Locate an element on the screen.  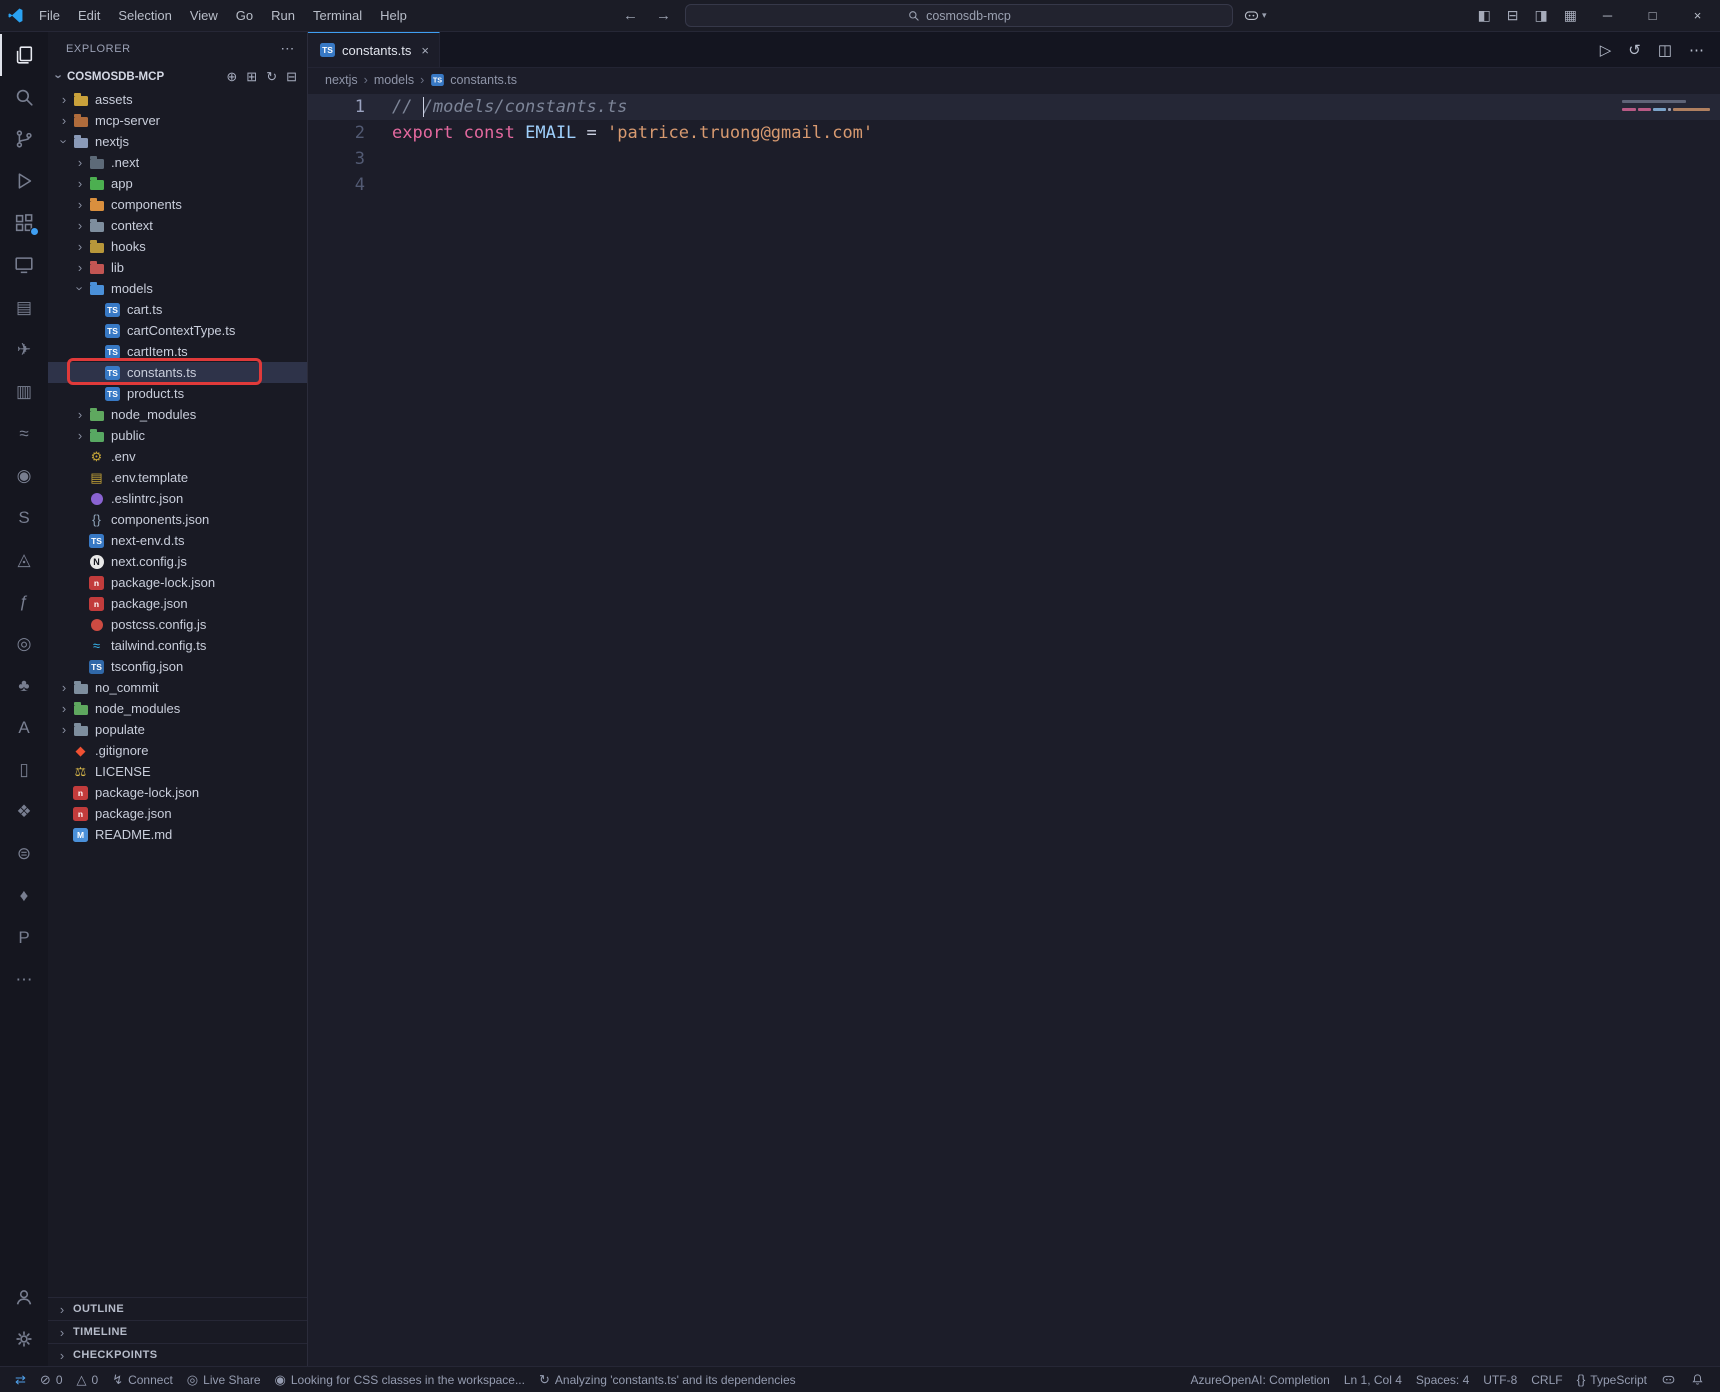
toggle-secondary-sidebar-icon: ◨ is located at coordinates (1541, 15).